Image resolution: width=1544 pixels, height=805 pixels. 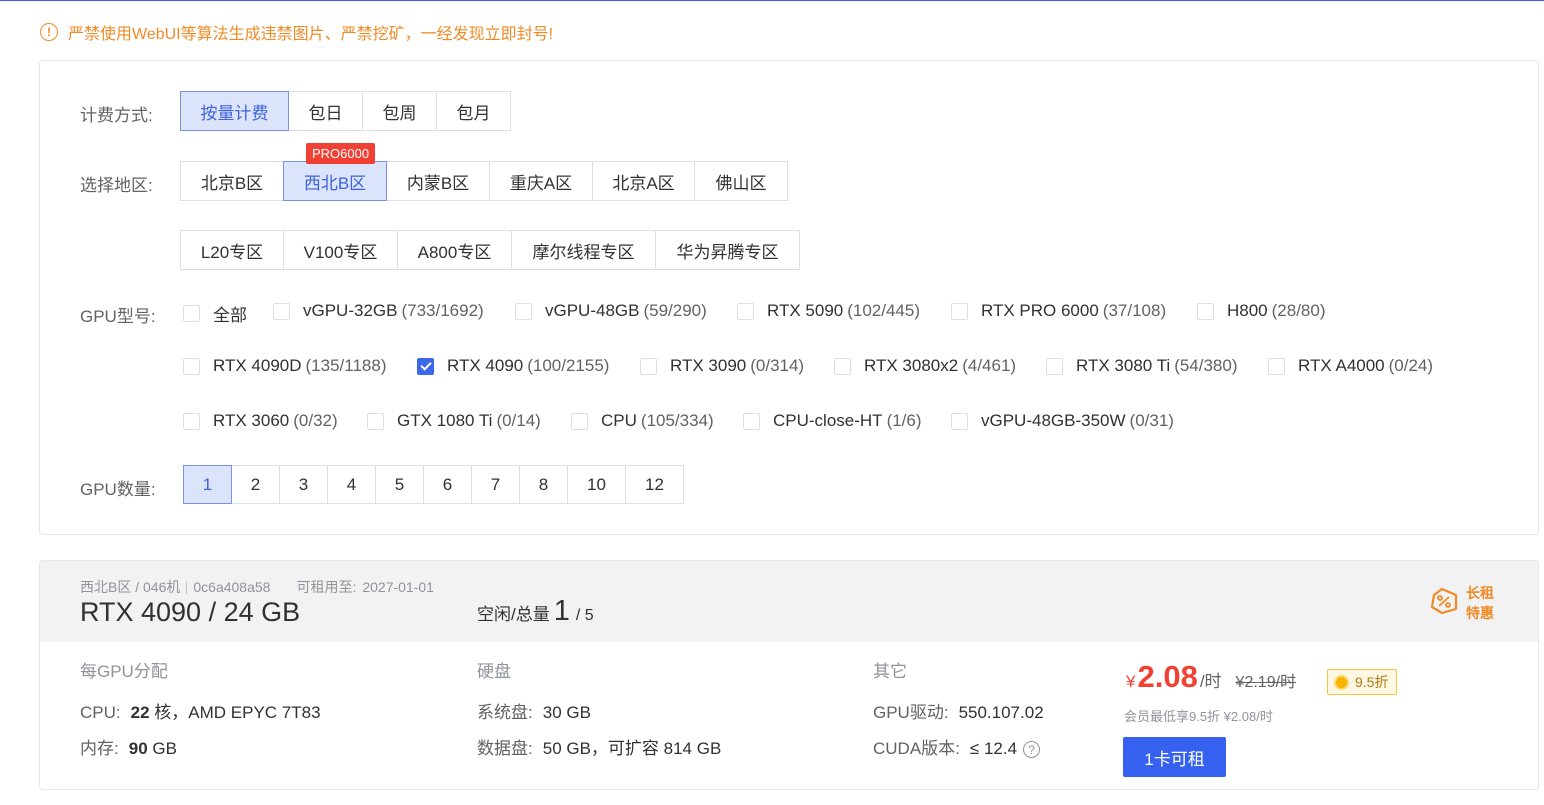 What do you see at coordinates (518, 420) in the screenshot?
I see `gpu-option-count: (0/14)` at bounding box center [518, 420].